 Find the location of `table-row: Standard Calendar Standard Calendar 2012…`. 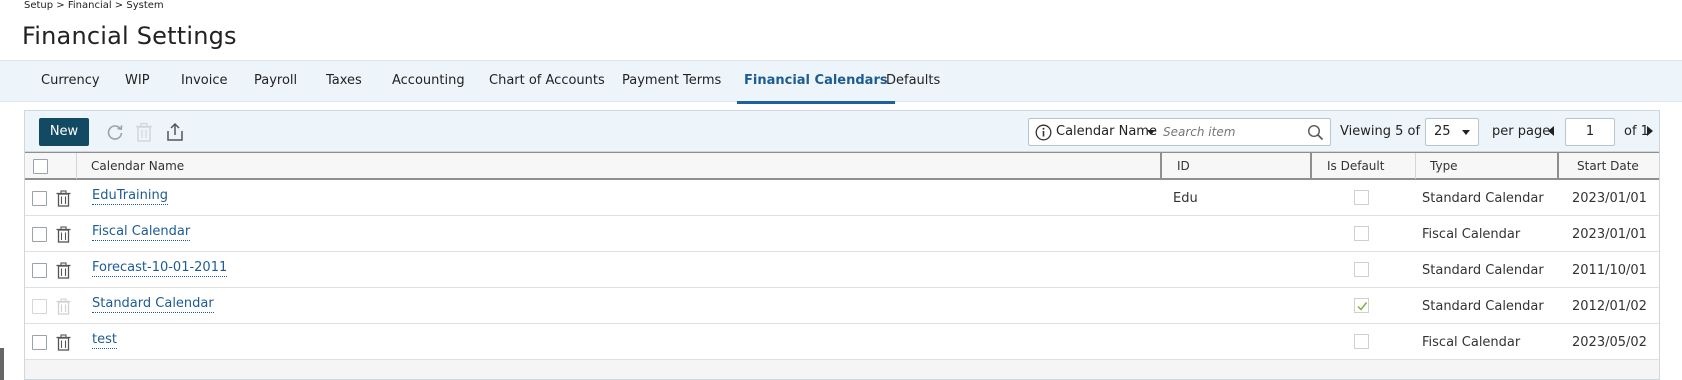

table-row: Standard Calendar Standard Calendar 2012… is located at coordinates (842, 306).